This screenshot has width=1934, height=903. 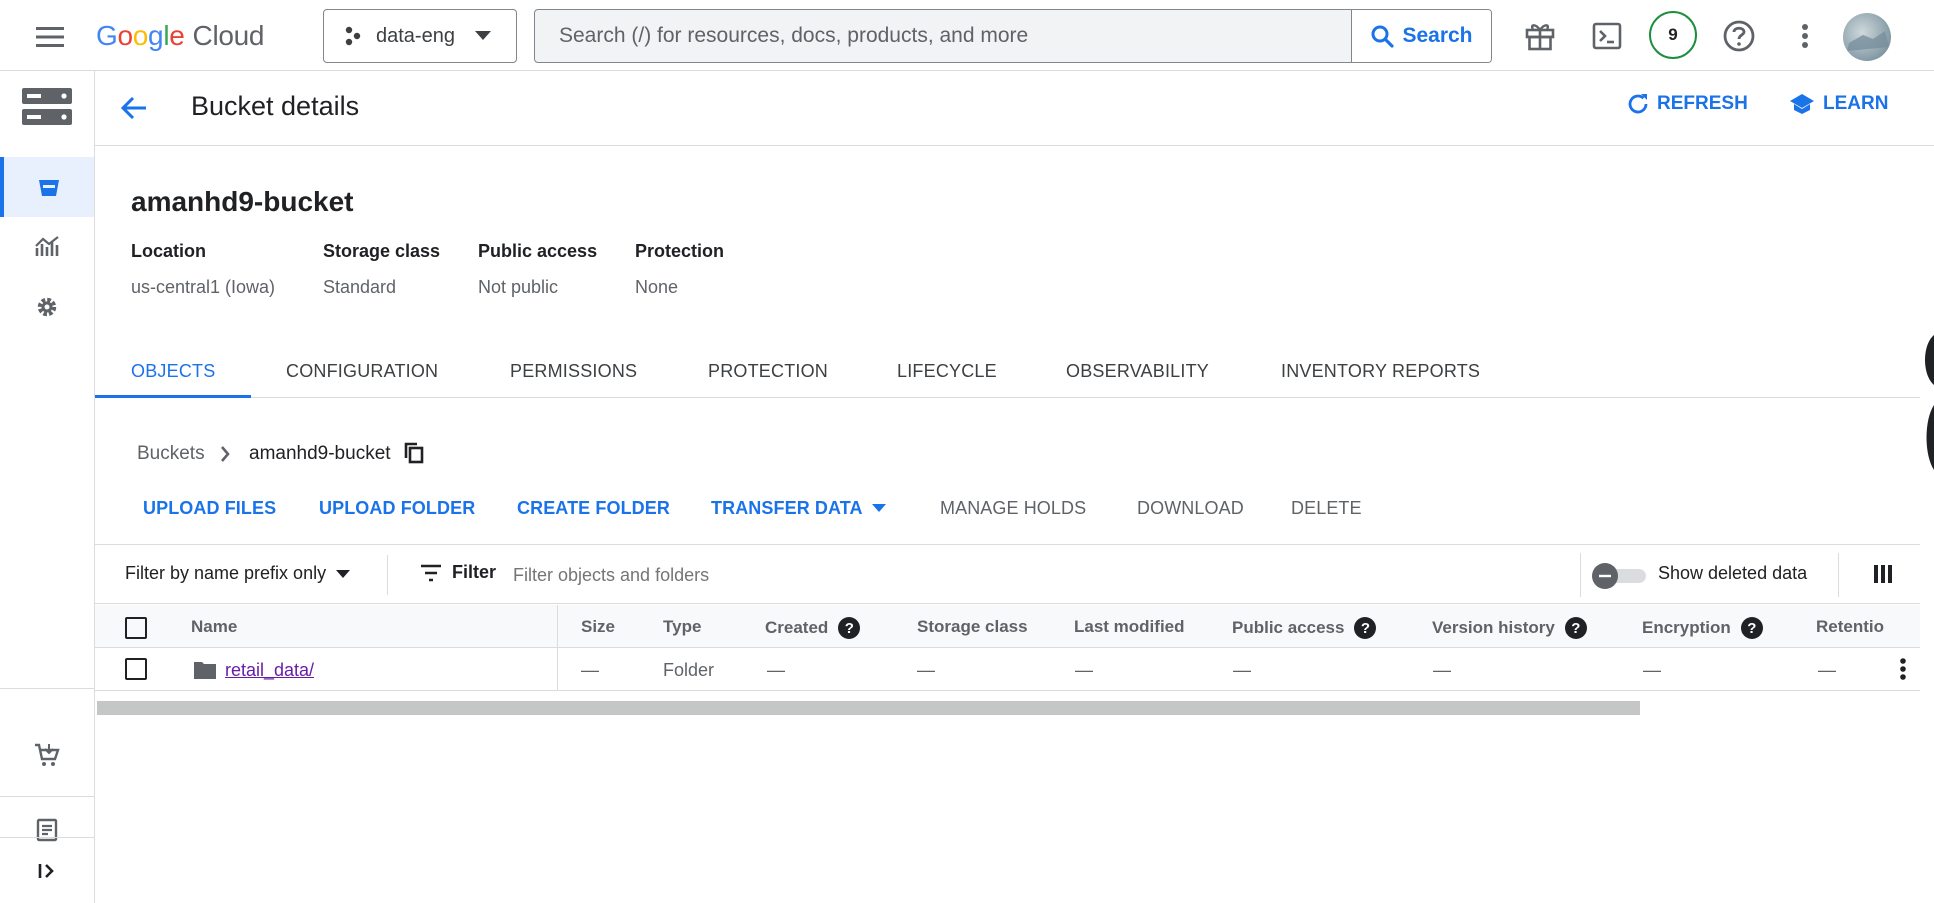 I want to click on column-retention: Retentio, so click(x=1850, y=627).